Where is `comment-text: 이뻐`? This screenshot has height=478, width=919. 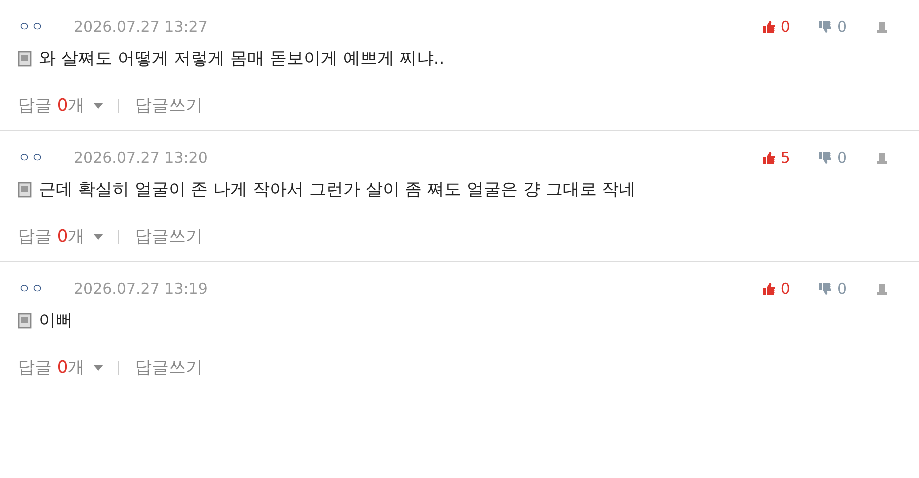
comment-text: 이뻐 is located at coordinates (56, 321).